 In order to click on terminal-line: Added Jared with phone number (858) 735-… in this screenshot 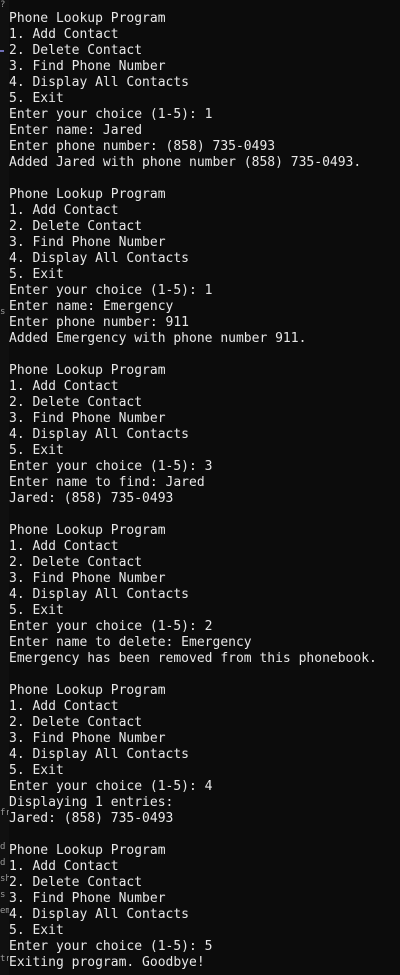, I will do `click(185, 162)`.